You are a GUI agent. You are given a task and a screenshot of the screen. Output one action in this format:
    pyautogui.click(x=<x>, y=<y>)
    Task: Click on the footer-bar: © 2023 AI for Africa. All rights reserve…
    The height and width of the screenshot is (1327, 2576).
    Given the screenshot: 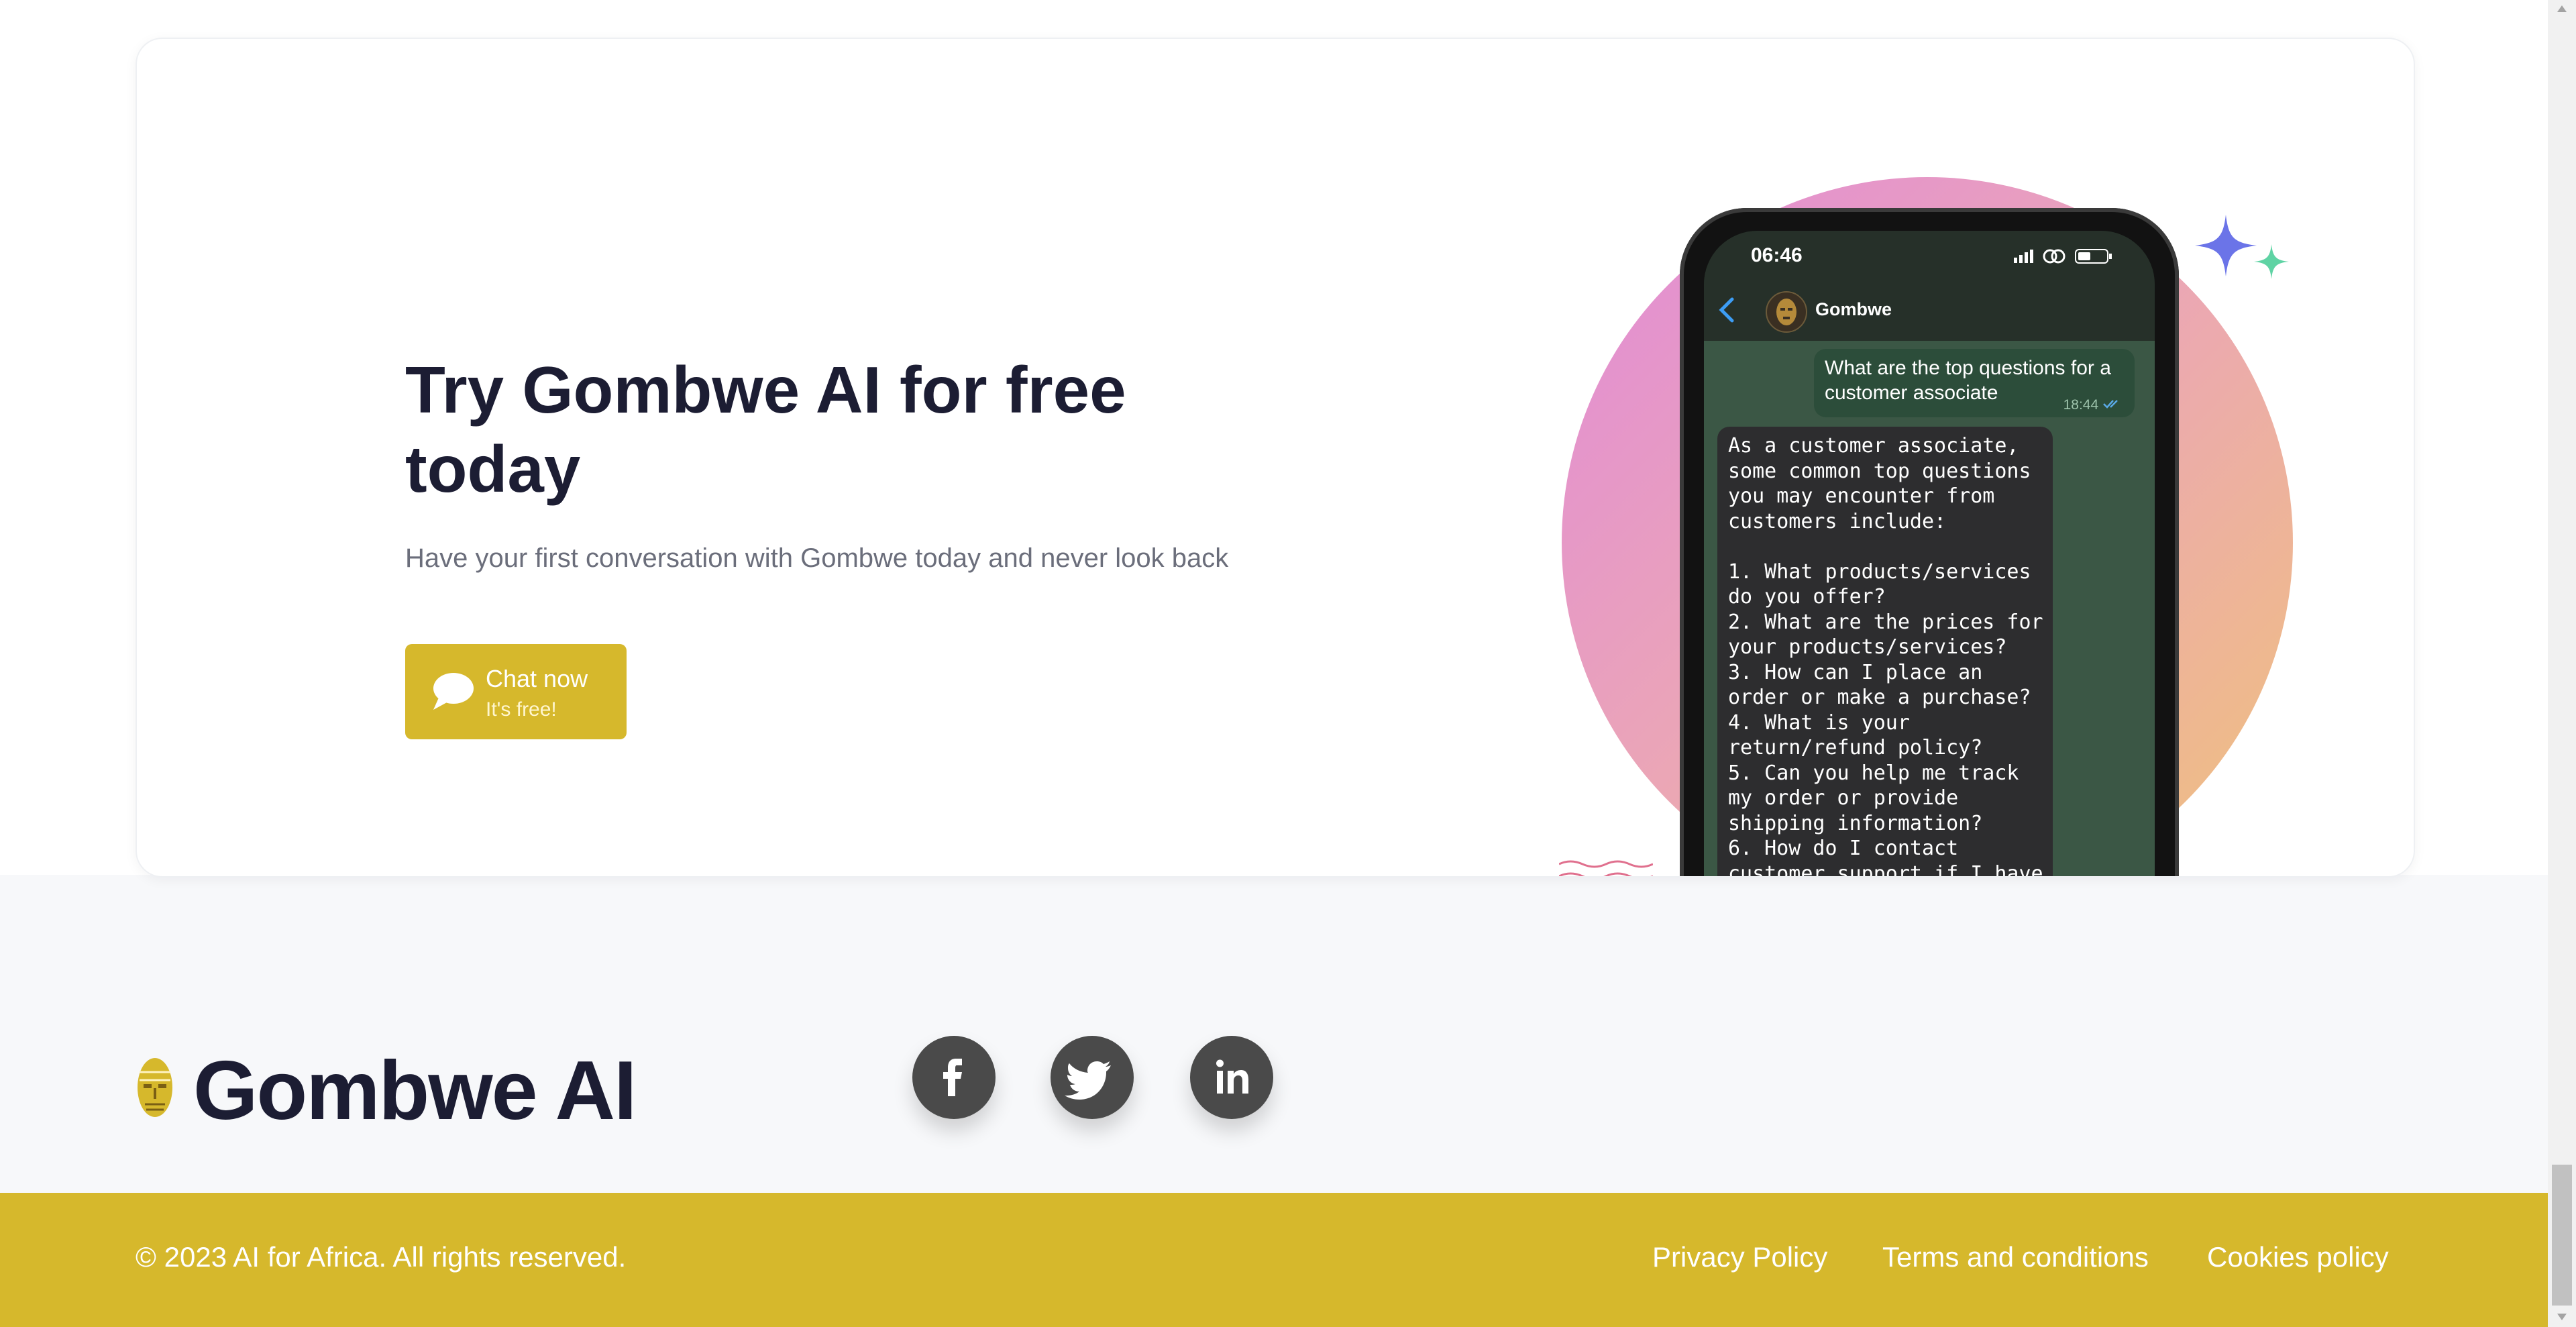 What is the action you would take?
    pyautogui.click(x=1274, y=1260)
    